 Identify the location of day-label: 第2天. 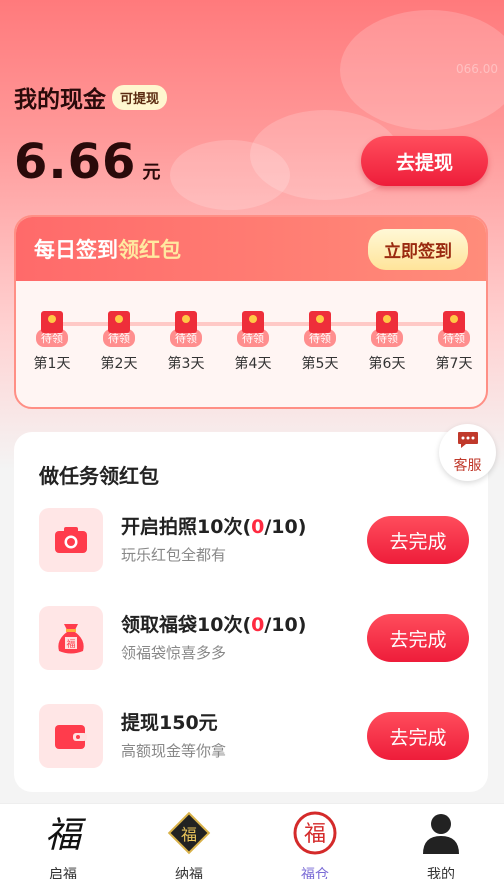
(119, 364).